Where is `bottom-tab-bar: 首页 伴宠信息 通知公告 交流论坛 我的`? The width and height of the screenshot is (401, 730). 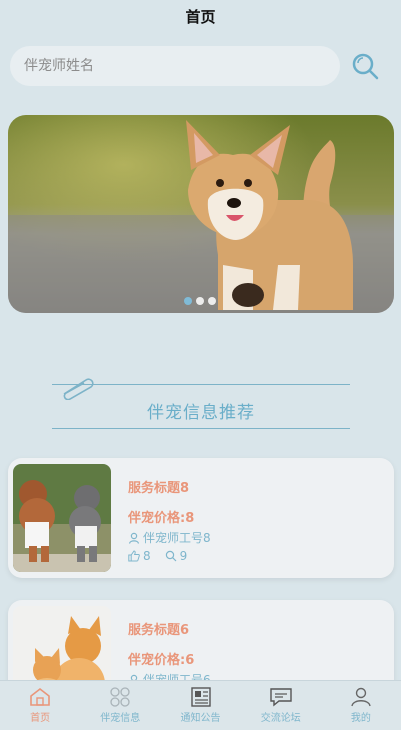
bottom-tab-bar: 首页 伴宠信息 通知公告 交流论坛 我的 is located at coordinates (200, 705).